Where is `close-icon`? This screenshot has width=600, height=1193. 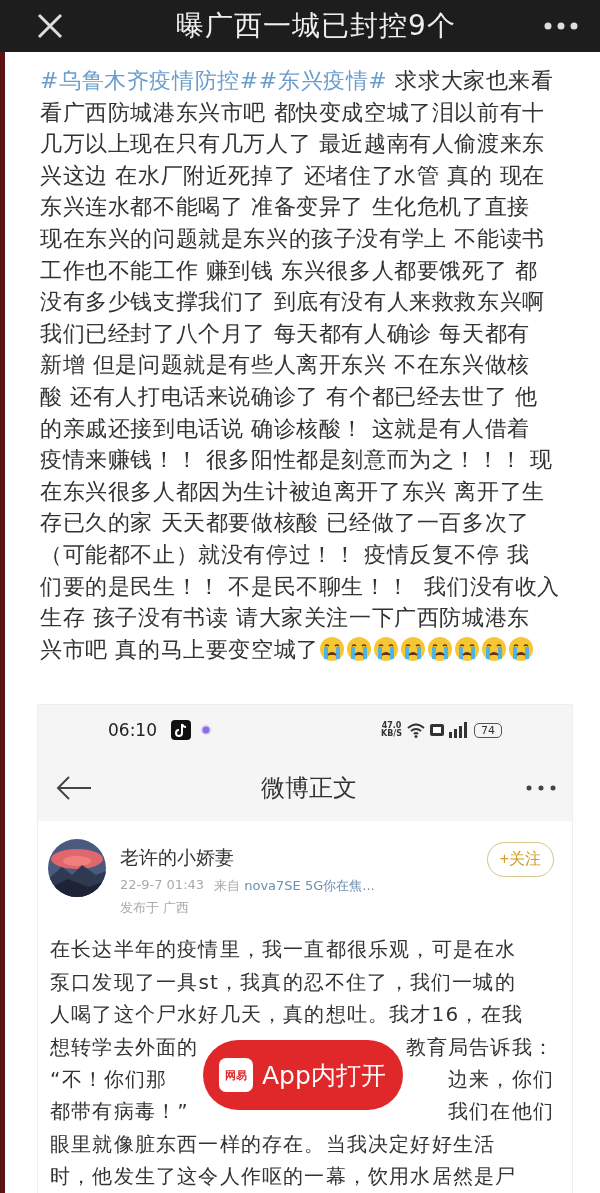
close-icon is located at coordinates (50, 26).